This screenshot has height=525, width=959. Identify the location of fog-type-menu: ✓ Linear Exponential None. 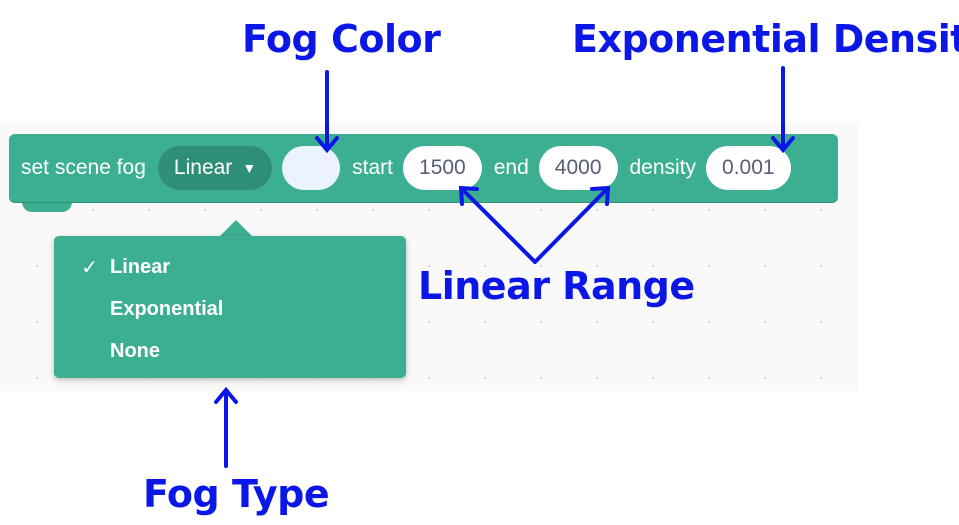
(230, 307).